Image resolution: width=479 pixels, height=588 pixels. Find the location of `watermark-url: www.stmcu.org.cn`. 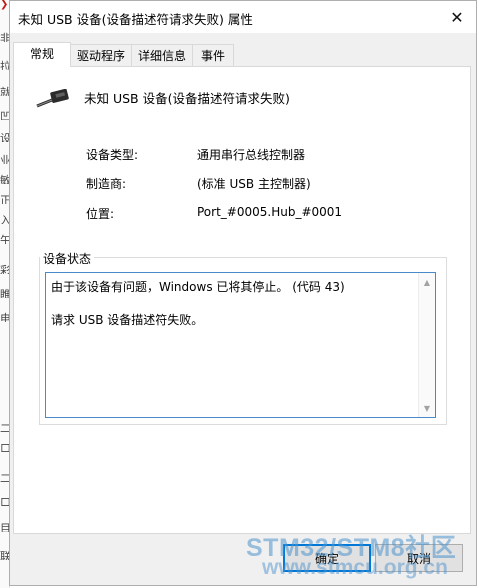

watermark-url: www.stmcu.org.cn is located at coordinates (355, 567).